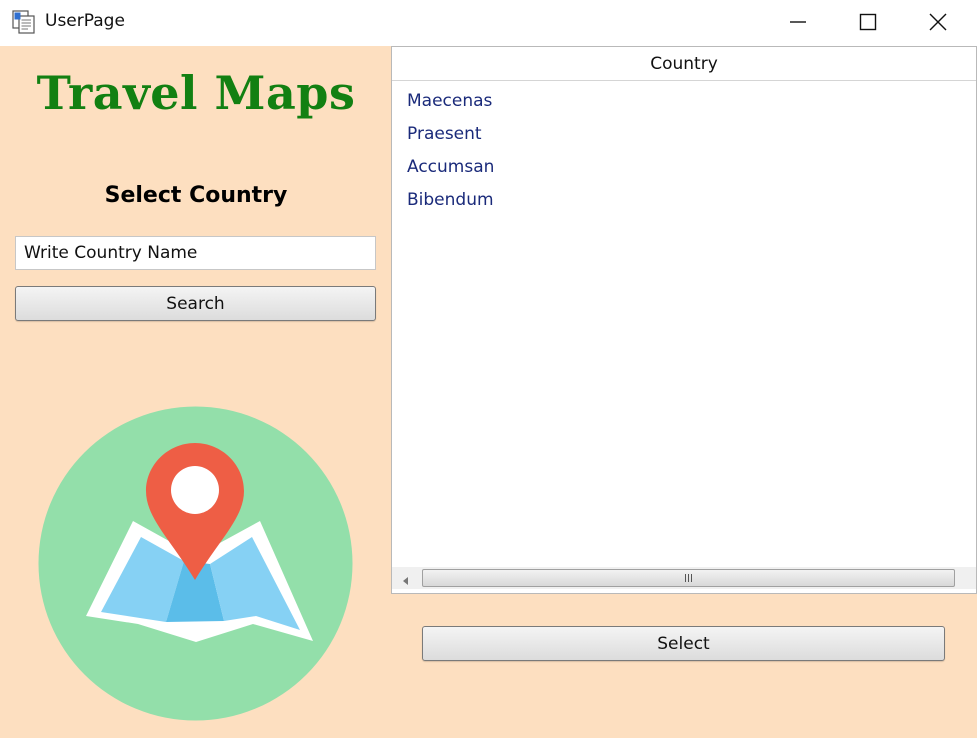 This screenshot has width=977, height=738. I want to click on close-icon, so click(938, 22).